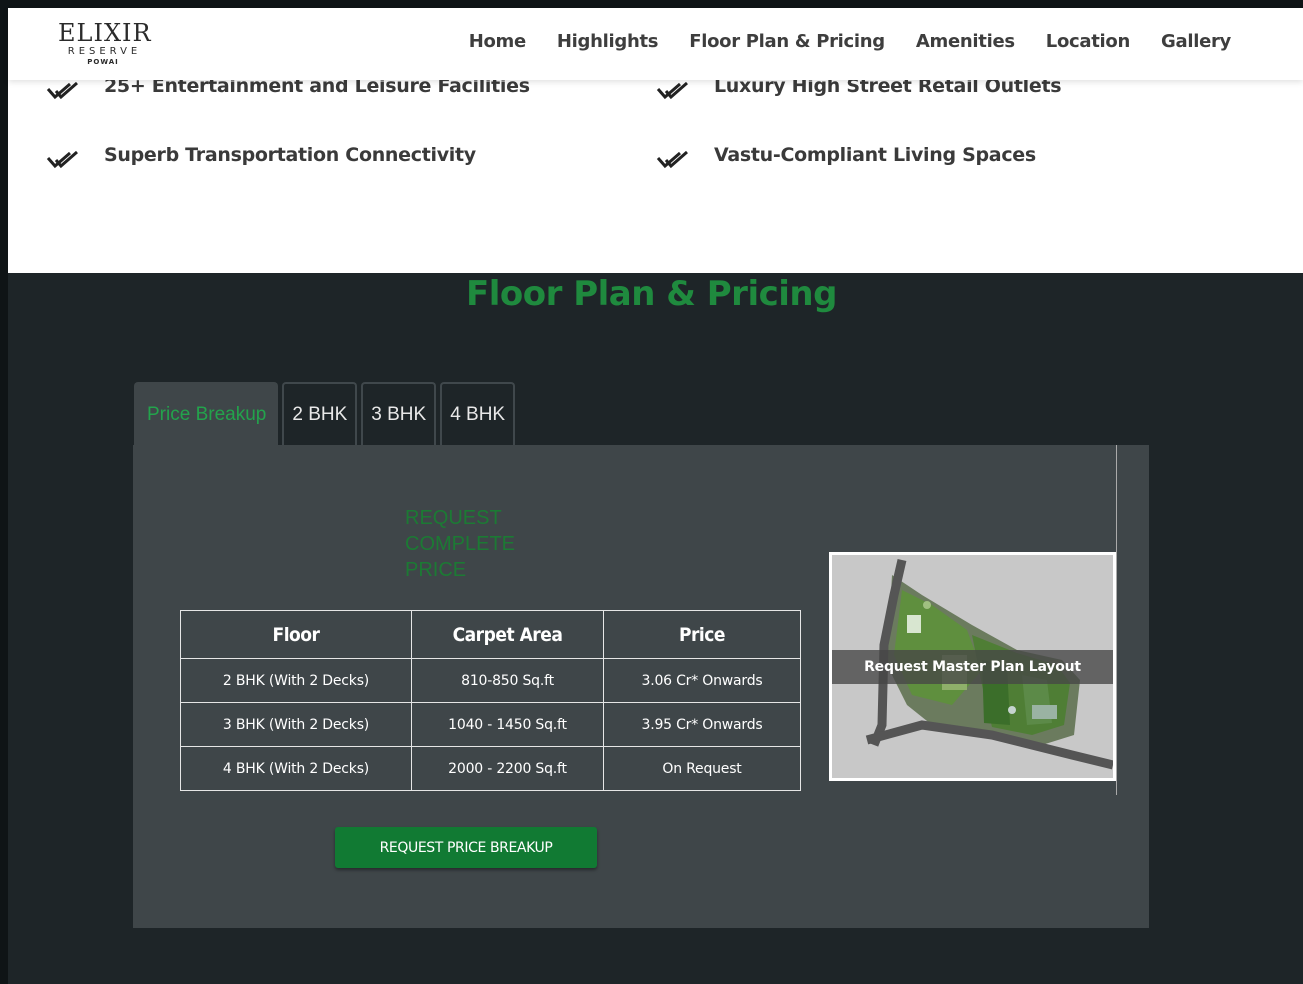 The width and height of the screenshot is (1303, 984). What do you see at coordinates (105, 33) in the screenshot?
I see `logo-line1: ELIXIR` at bounding box center [105, 33].